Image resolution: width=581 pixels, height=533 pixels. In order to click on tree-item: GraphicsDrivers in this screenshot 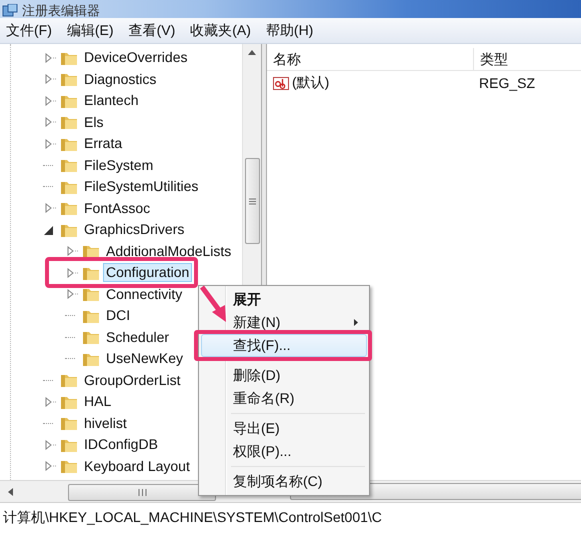, I will do `click(134, 230)`.